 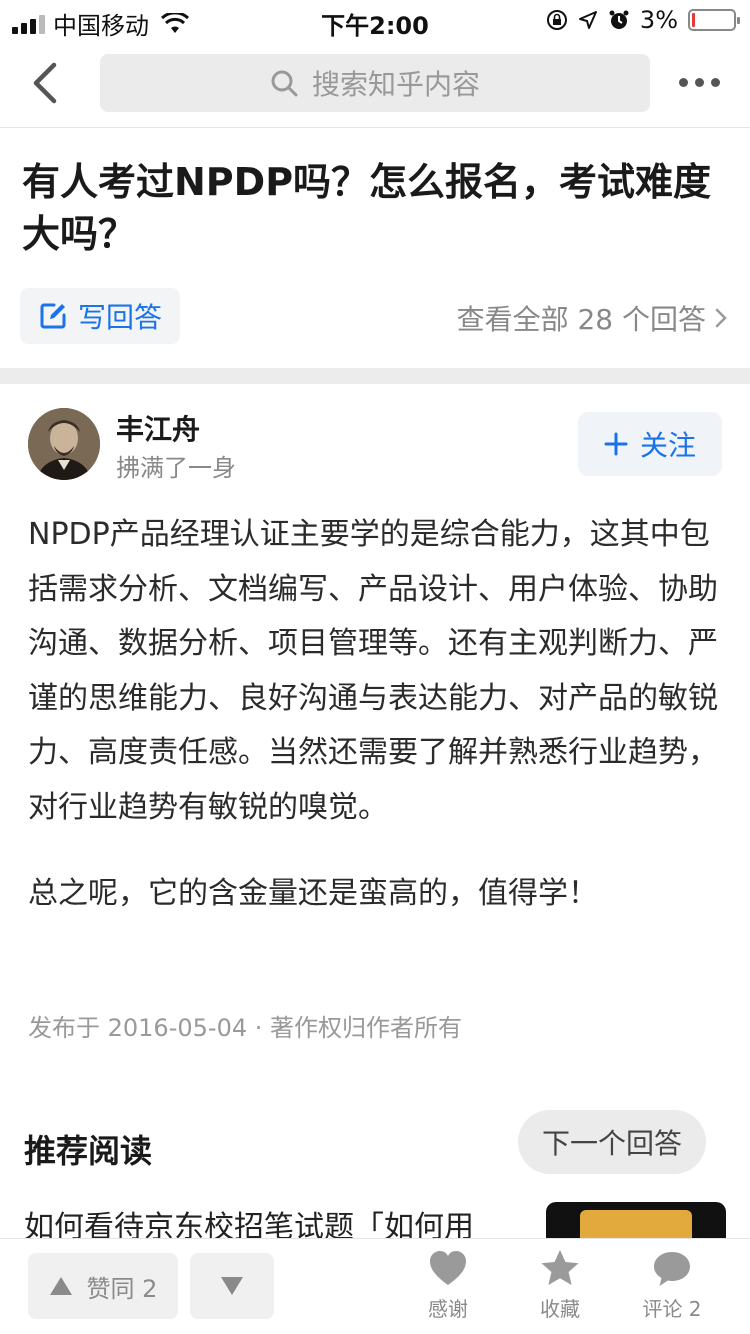 I want to click on more-options-button, so click(x=699, y=82).